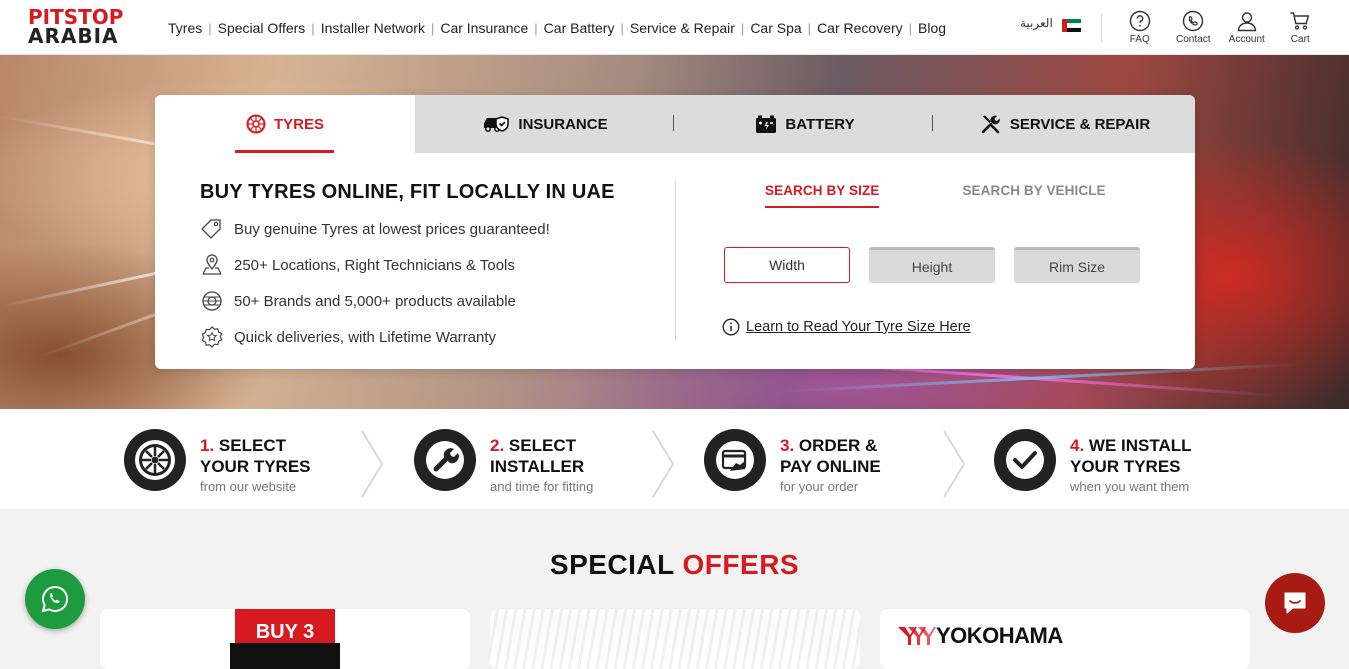 This screenshot has width=1349, height=669. What do you see at coordinates (1101, 28) in the screenshot?
I see `header-divider` at bounding box center [1101, 28].